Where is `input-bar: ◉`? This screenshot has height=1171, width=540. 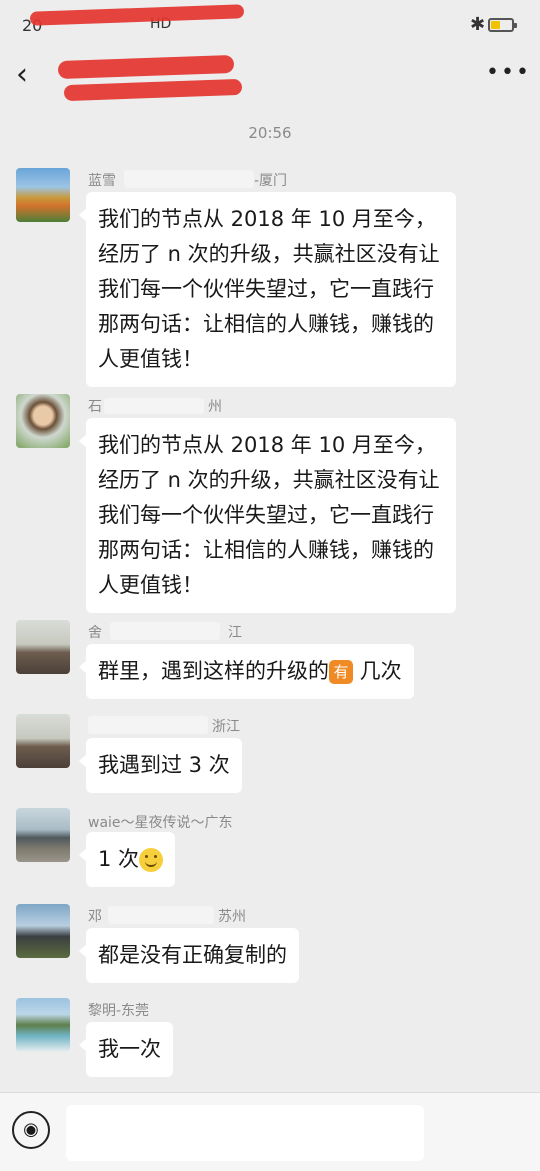
input-bar: ◉ is located at coordinates (270, 1131).